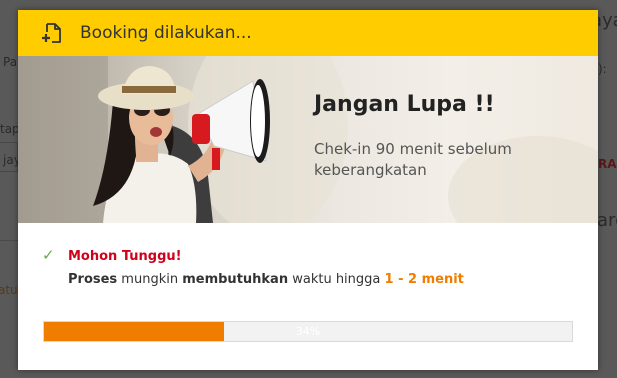 This screenshot has width=617, height=378. Describe the element at coordinates (125, 256) in the screenshot. I see `status-title: Mohon Tunggu!` at that location.